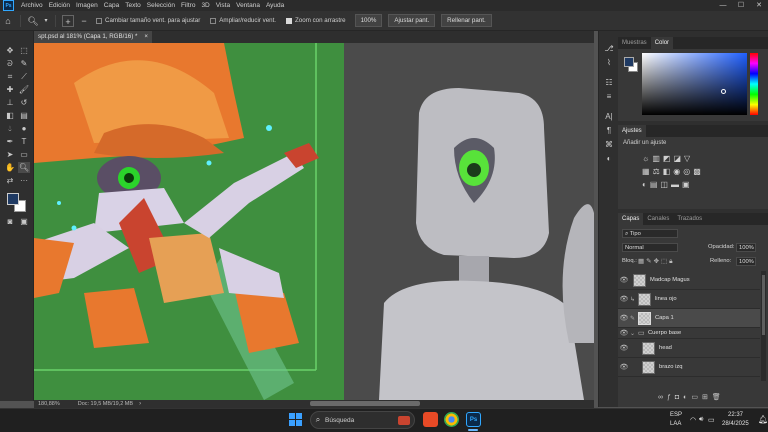  Describe the element at coordinates (675, 424) in the screenshot. I see `language-indicator-bottom: LAA` at that location.